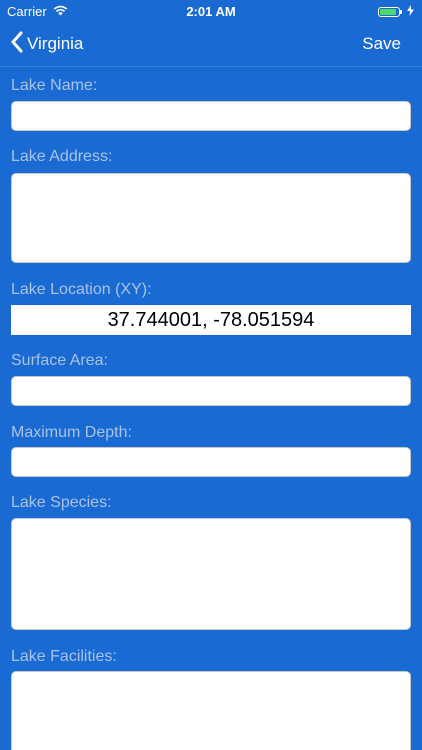 The height and width of the screenshot is (750, 422). I want to click on lake-facilities-textarea, so click(211, 710).